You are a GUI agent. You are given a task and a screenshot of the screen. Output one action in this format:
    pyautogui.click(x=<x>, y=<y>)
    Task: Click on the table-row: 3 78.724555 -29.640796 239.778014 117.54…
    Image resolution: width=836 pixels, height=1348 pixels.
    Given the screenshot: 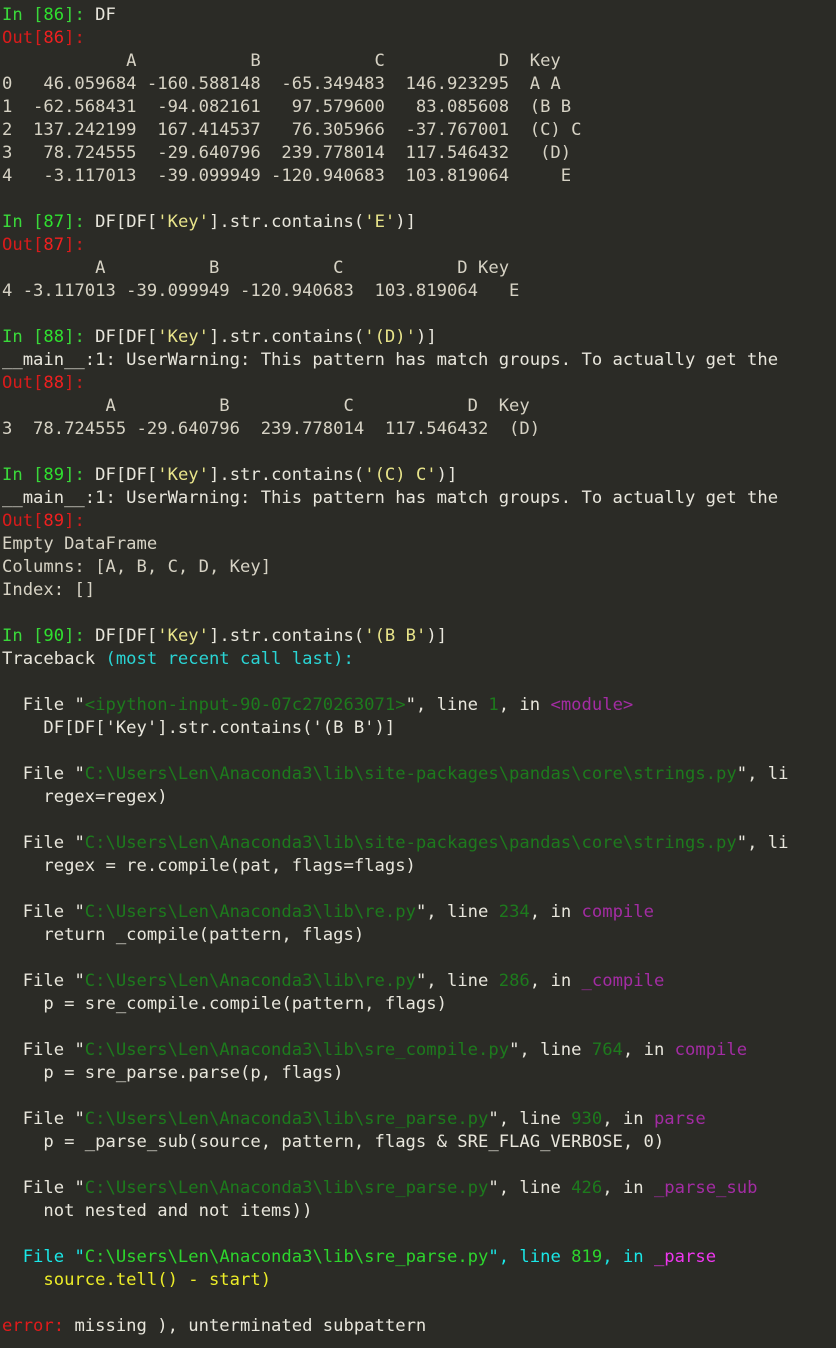 What is the action you would take?
    pyautogui.click(x=287, y=153)
    